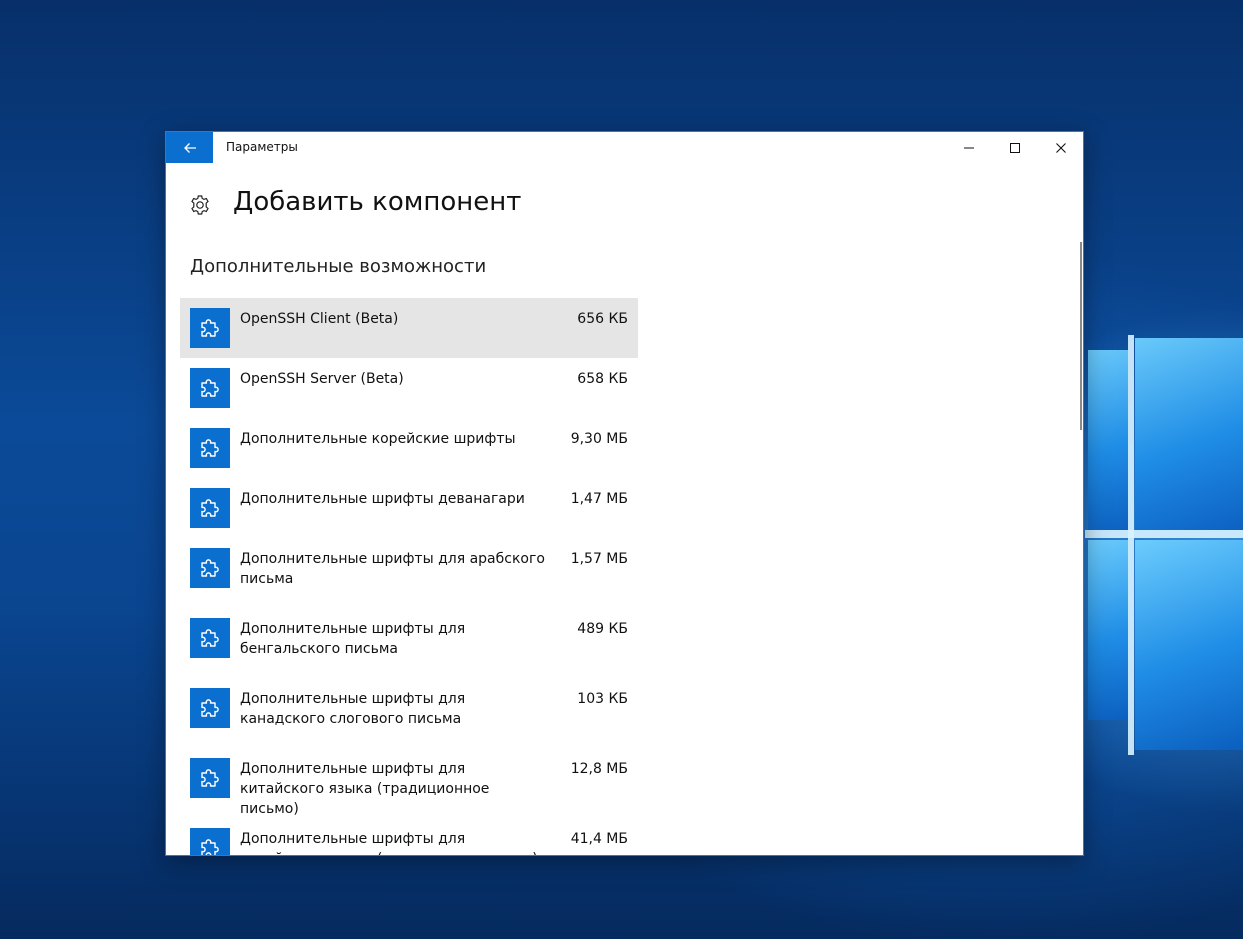 This screenshot has width=1243, height=939. I want to click on section-title: Дополнительные возможности, so click(338, 266).